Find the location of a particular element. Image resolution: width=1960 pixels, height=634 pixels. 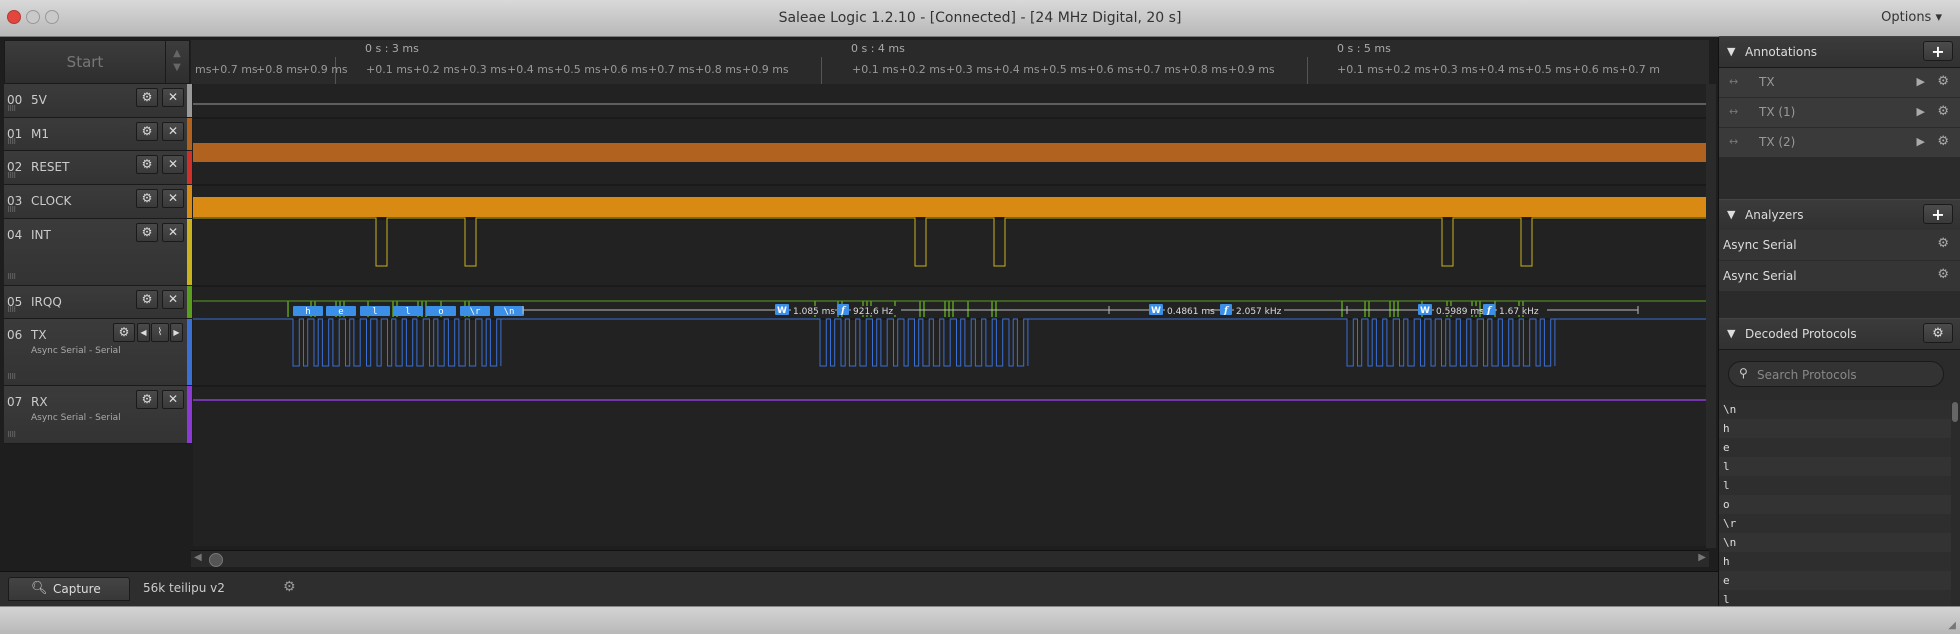

ruler-minor-label: +0.2 ms is located at coordinates (436, 69).